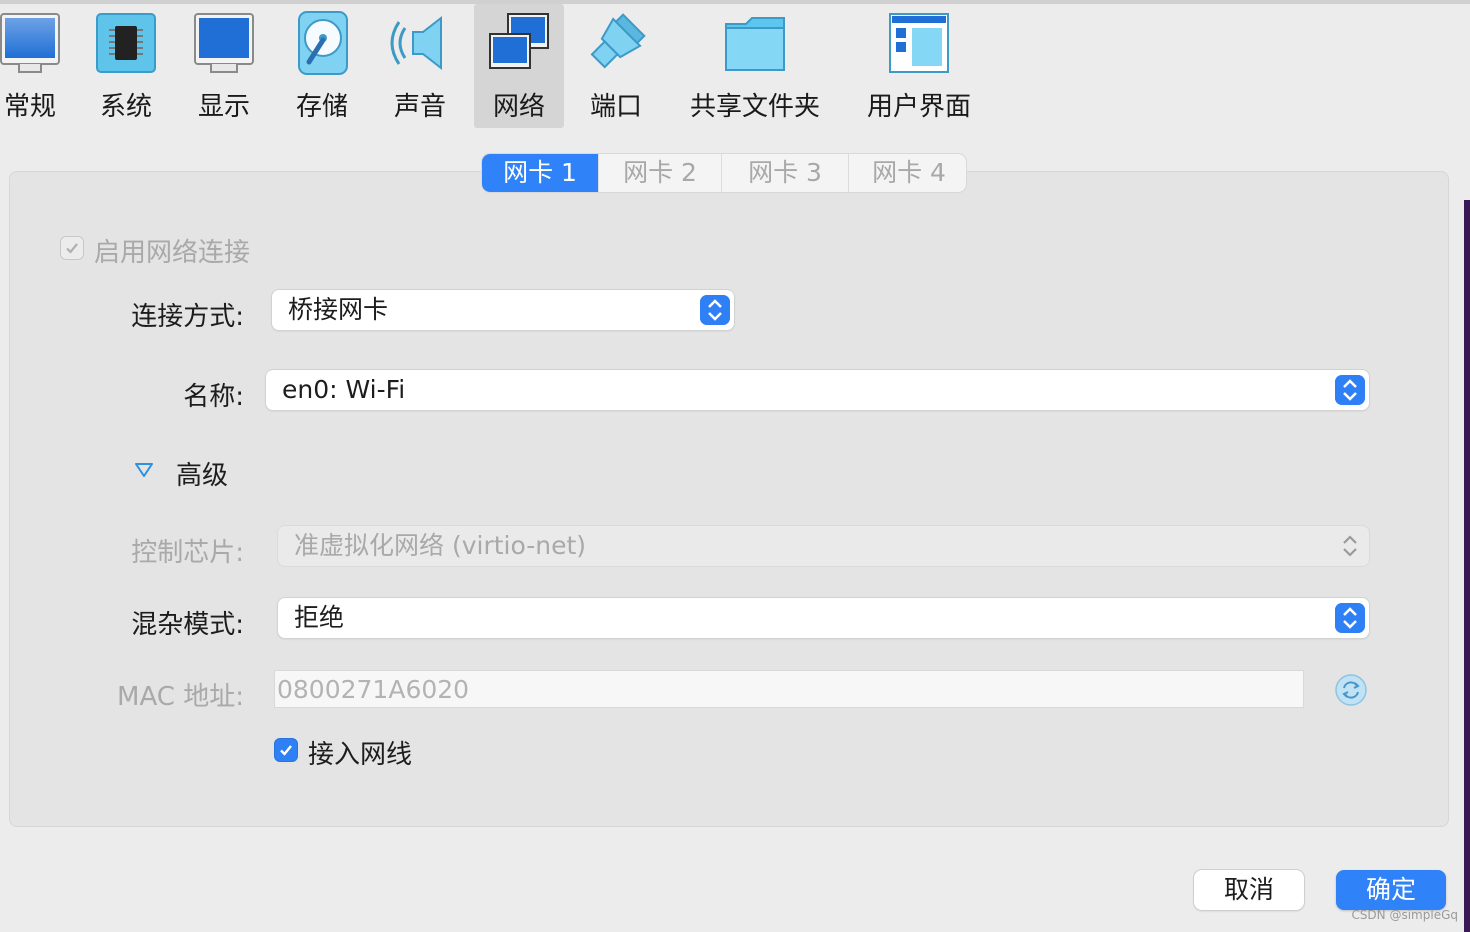 Image resolution: width=1470 pixels, height=932 pixels. Describe the element at coordinates (373, 689) in the screenshot. I see `mac-address-value: 0800271A6020` at that location.